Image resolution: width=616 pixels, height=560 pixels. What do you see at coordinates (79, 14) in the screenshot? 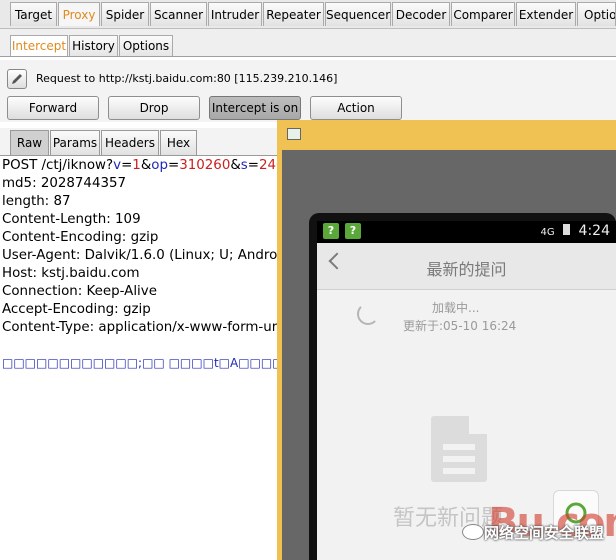
I see `tab-proxy: Proxy` at bounding box center [79, 14].